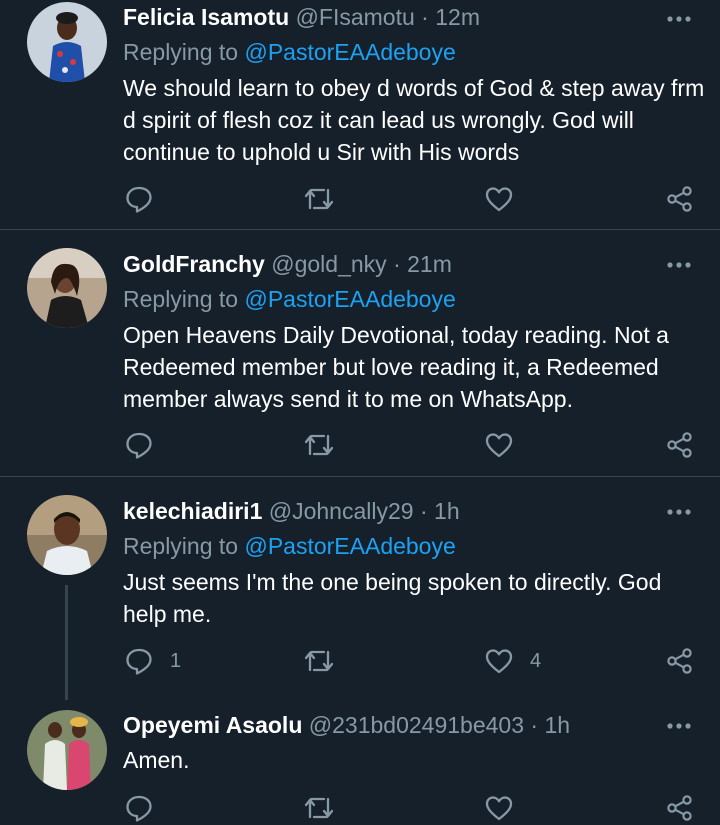 This screenshot has width=720, height=825. I want to click on author-handle: @Johncally29, so click(341, 511).